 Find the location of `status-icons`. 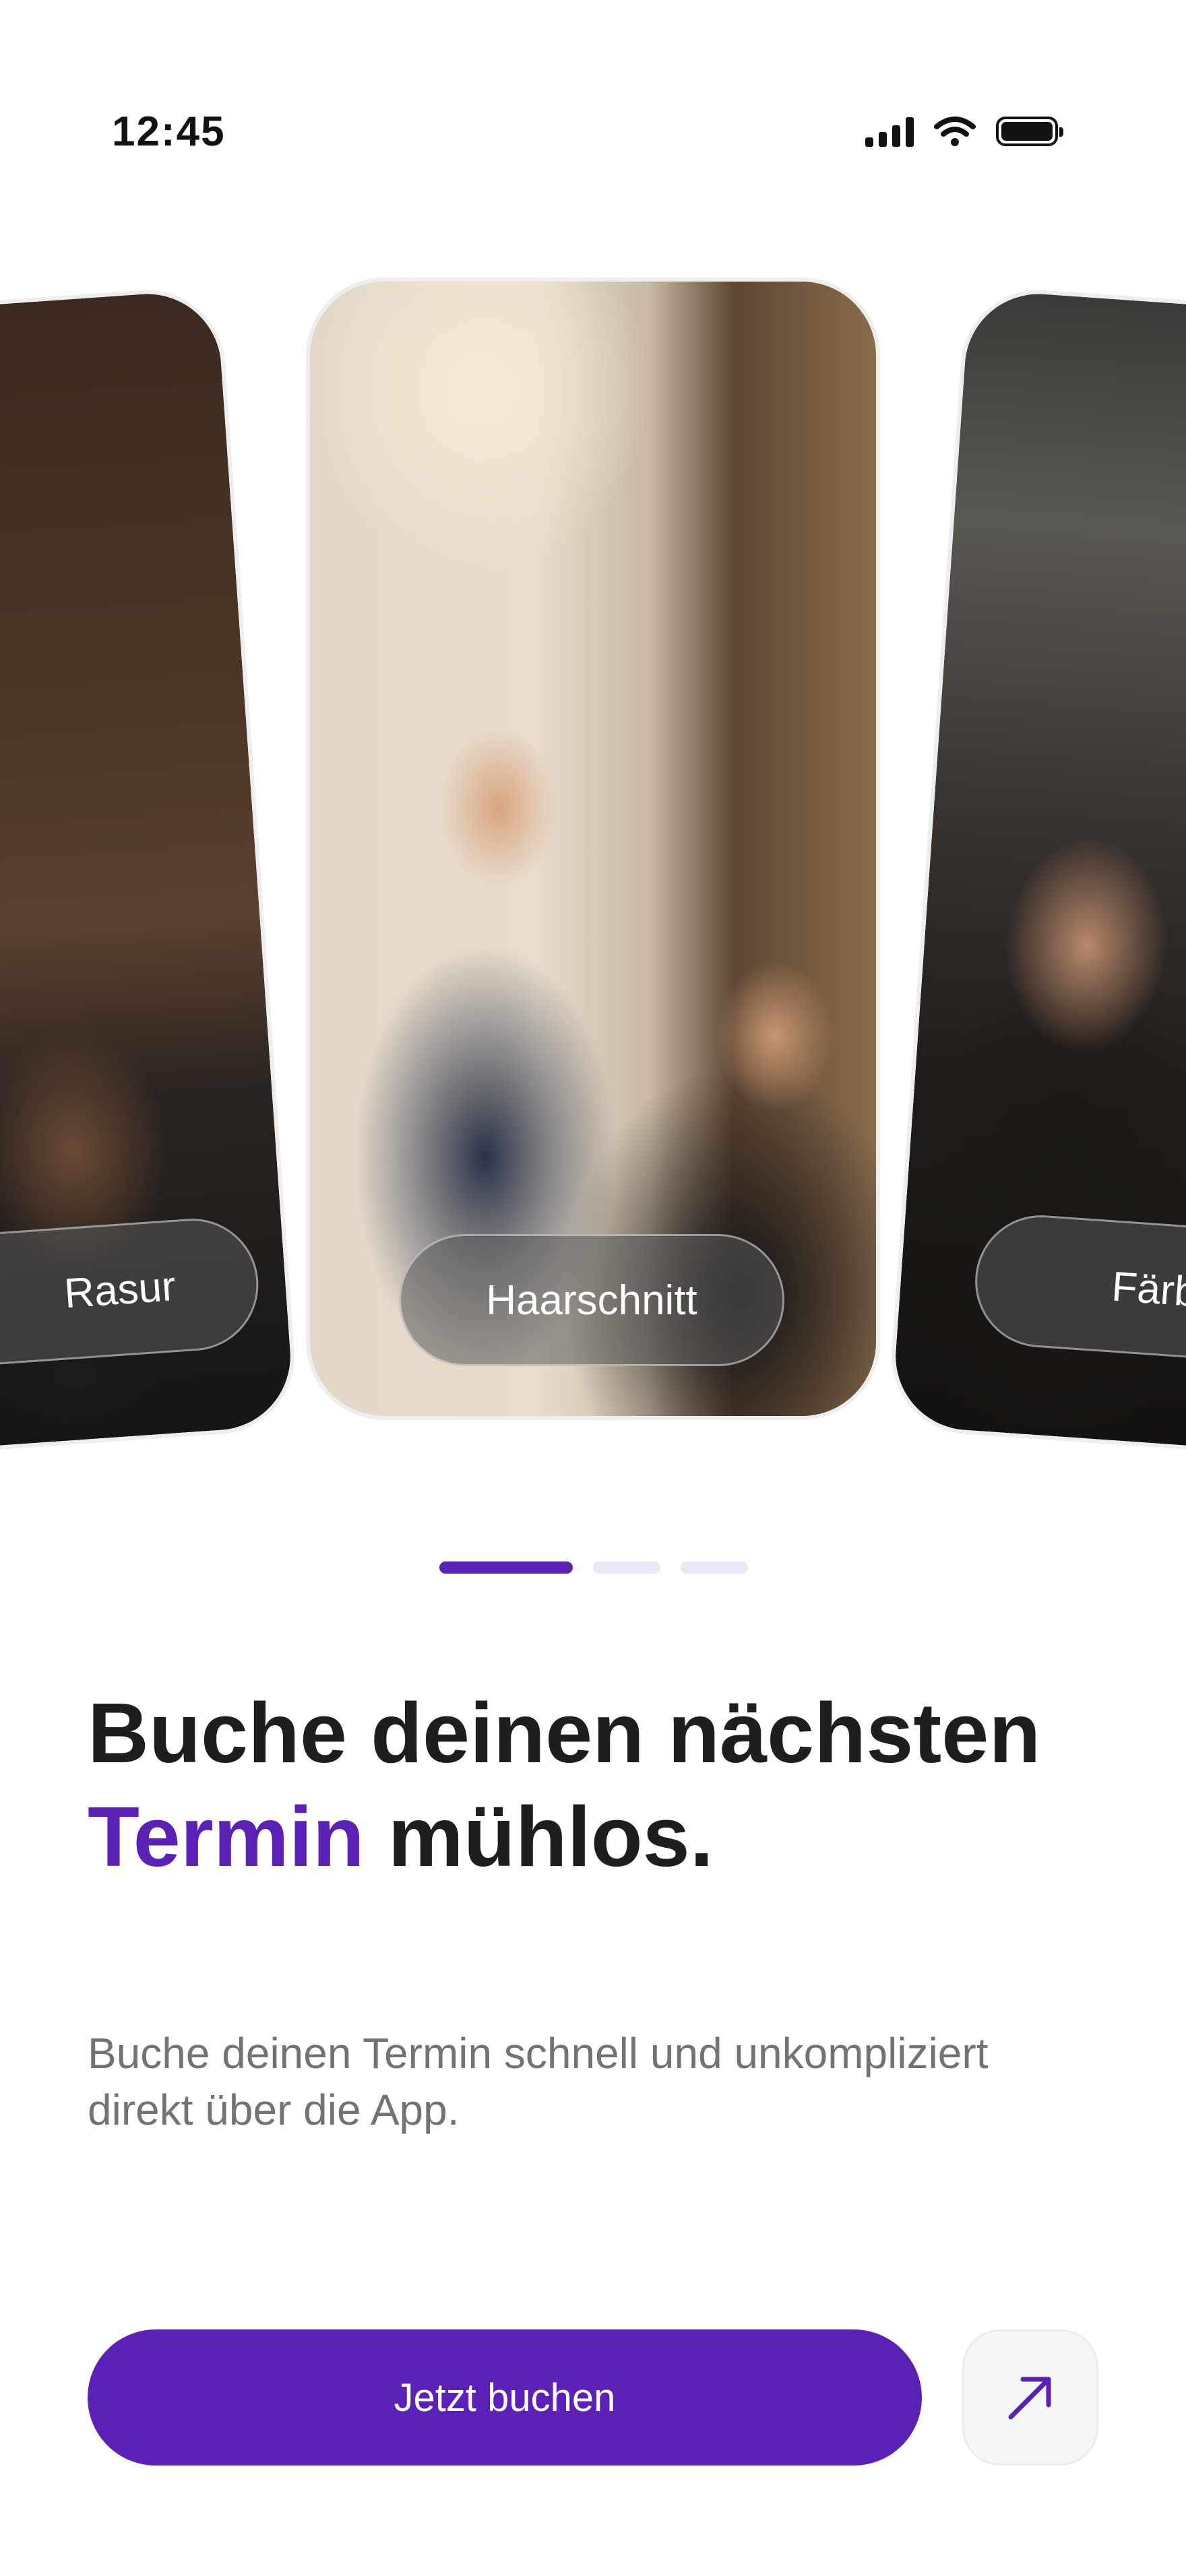

status-icons is located at coordinates (964, 131).